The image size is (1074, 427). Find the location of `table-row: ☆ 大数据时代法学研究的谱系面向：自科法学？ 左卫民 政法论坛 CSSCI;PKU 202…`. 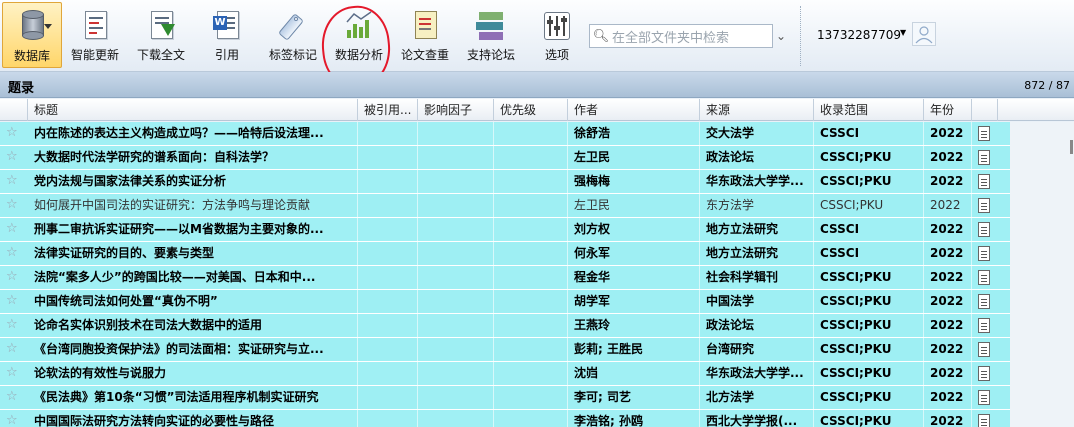

table-row: ☆ 大数据时代法学研究的谱系面向：自科法学？ 左卫民 政法论坛 CSSCI;PKU 202… is located at coordinates (505, 158).